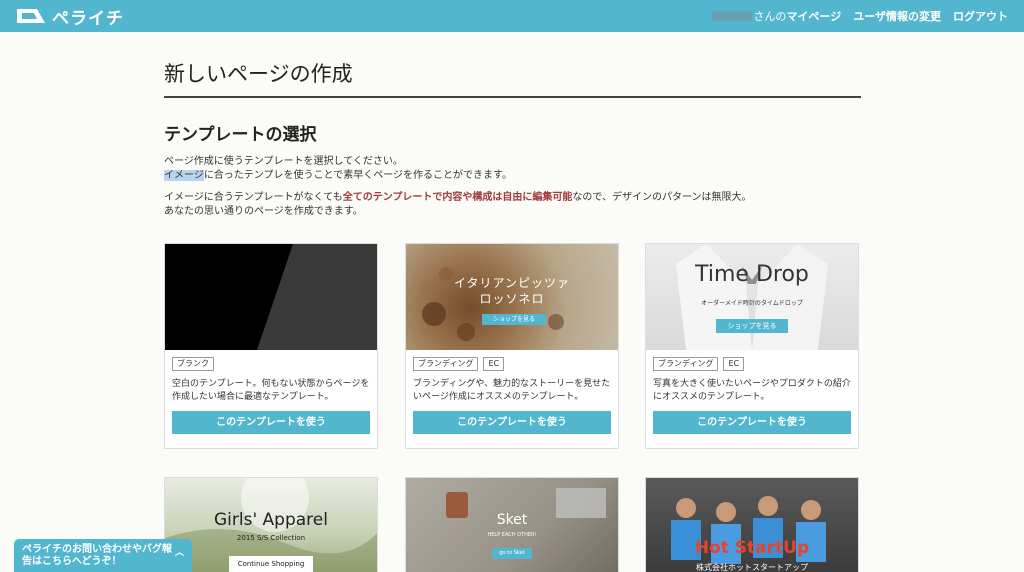 This screenshot has width=1024, height=572. What do you see at coordinates (240, 135) in the screenshot?
I see `section-title: テンプレートの選択` at bounding box center [240, 135].